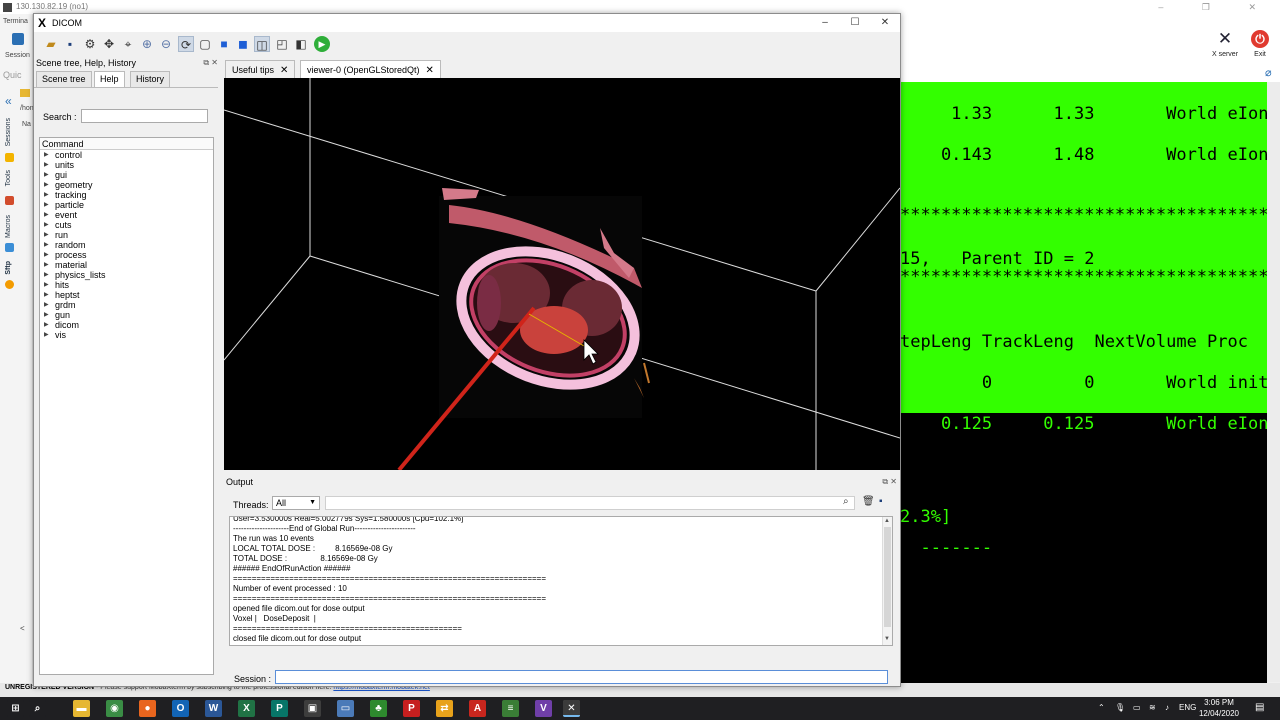 This screenshot has width=1280, height=720. What do you see at coordinates (205, 44) in the screenshot?
I see `wireframe-icon: ▢` at bounding box center [205, 44].